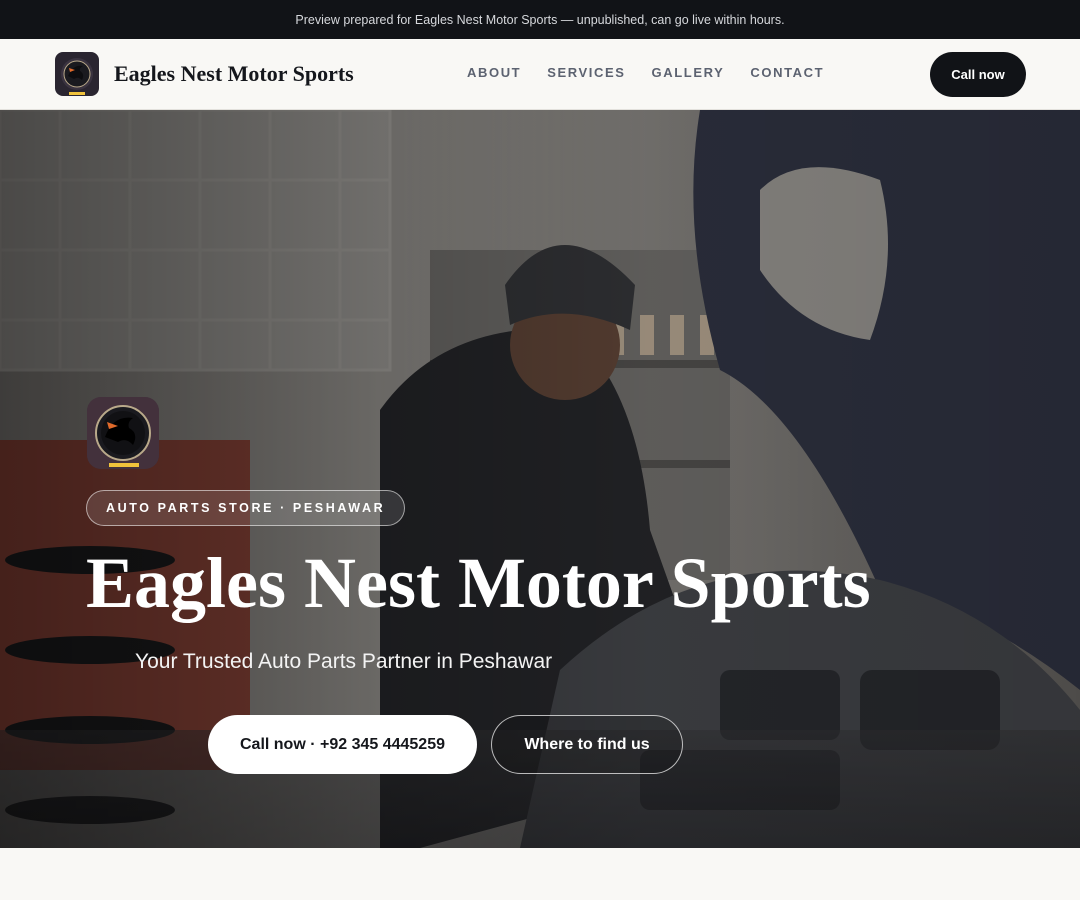 The height and width of the screenshot is (900, 1080). I want to click on hero-location-button: Where to find us, so click(587, 744).